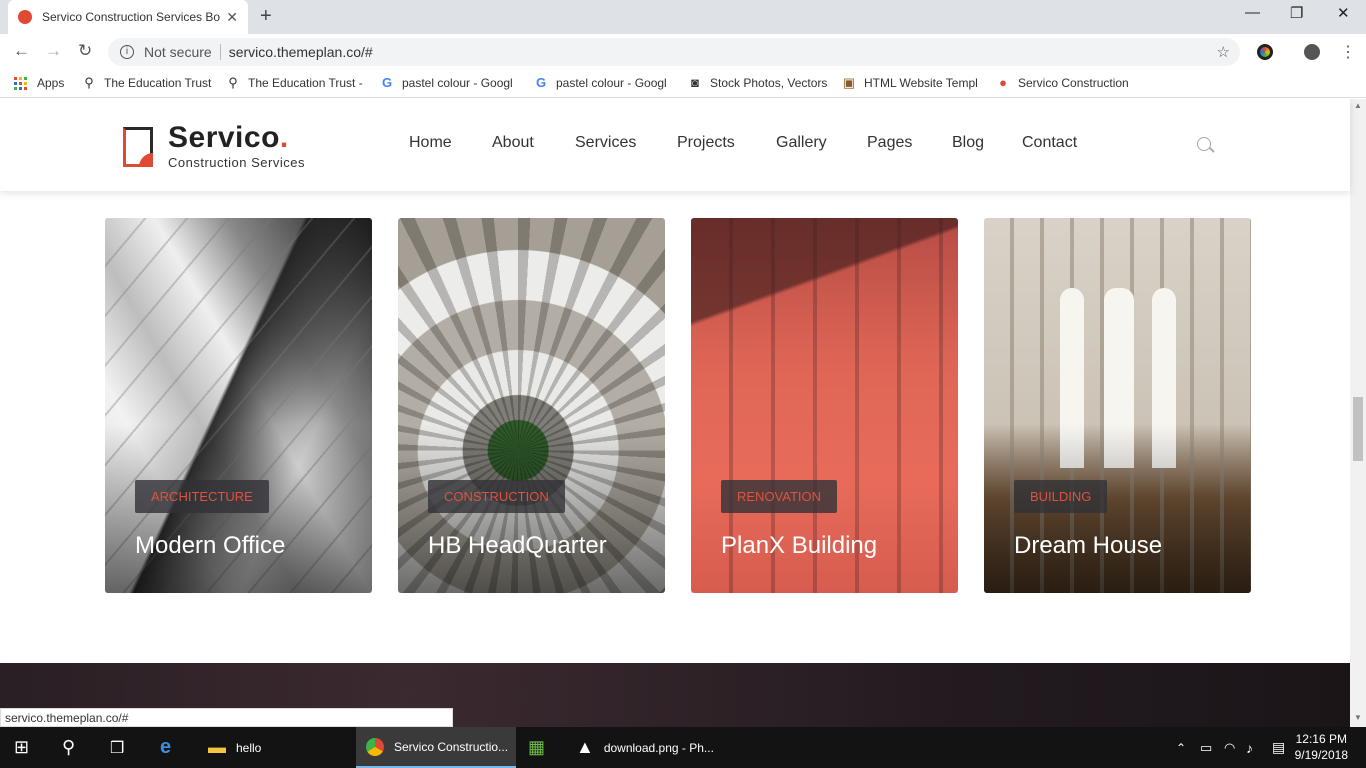 This screenshot has width=1366, height=768. Describe the element at coordinates (20, 83) in the screenshot. I see `apps-grid-icon` at that location.